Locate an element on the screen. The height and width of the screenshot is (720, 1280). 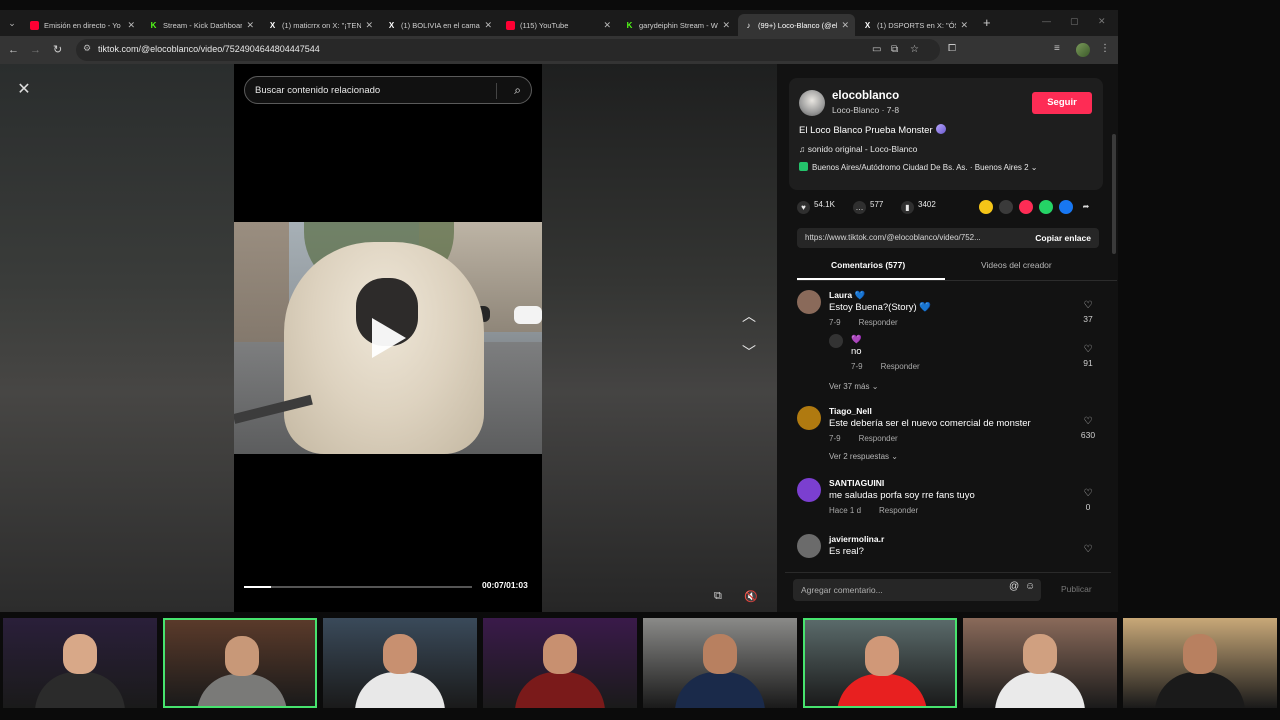
cast-icon: ▭ is located at coordinates (876, 49).